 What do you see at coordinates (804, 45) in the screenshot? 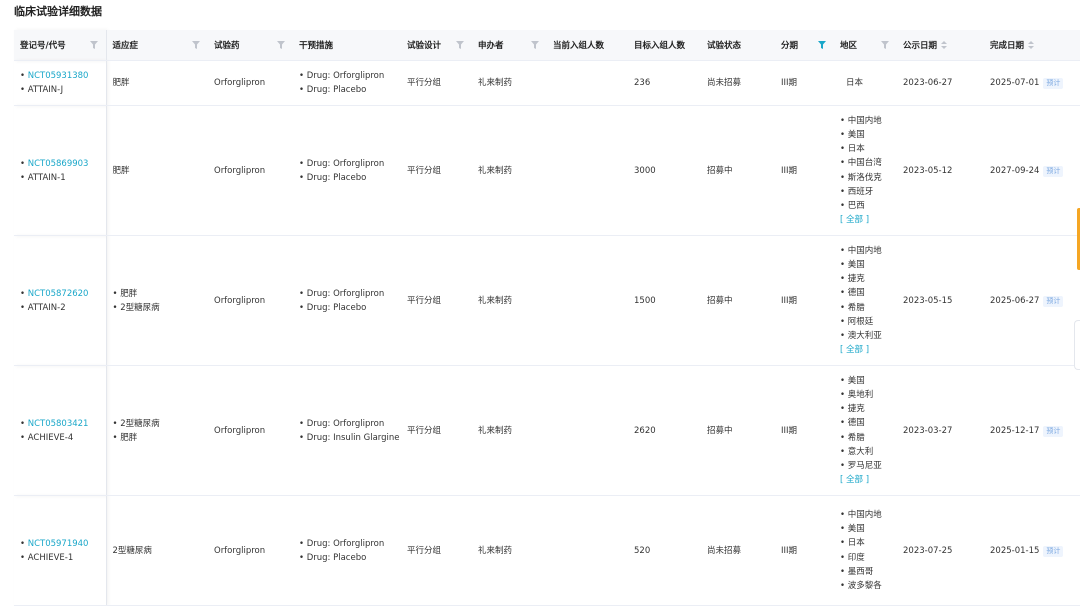
I see `col-header-phase: 分期` at bounding box center [804, 45].